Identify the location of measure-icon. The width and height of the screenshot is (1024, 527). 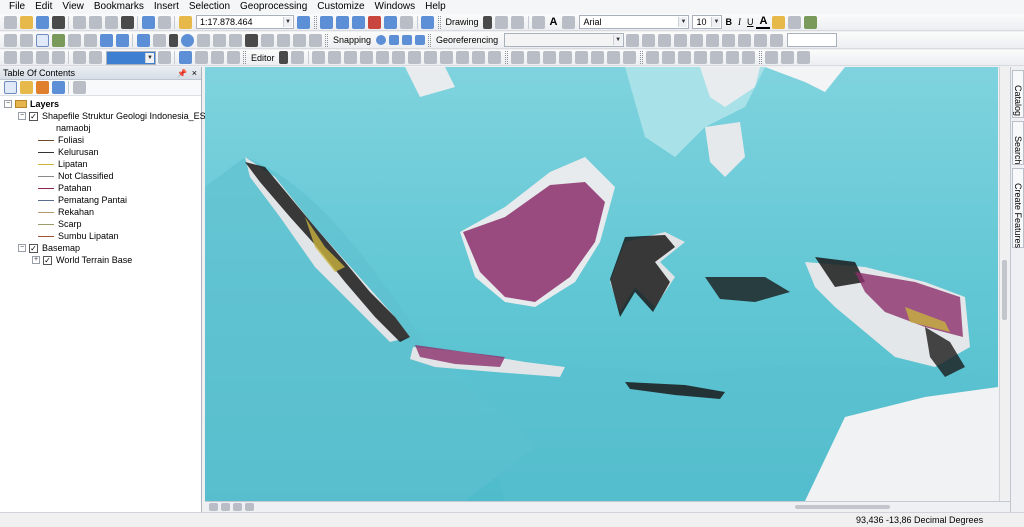
(235, 40).